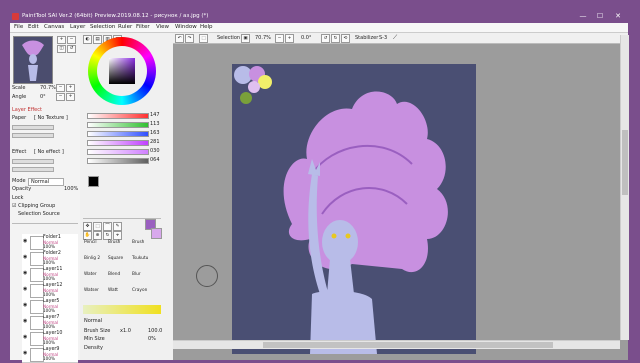  What do you see at coordinates (39, 214) in the screenshot?
I see `selection-source-checkbox: Selection Source` at bounding box center [39, 214].